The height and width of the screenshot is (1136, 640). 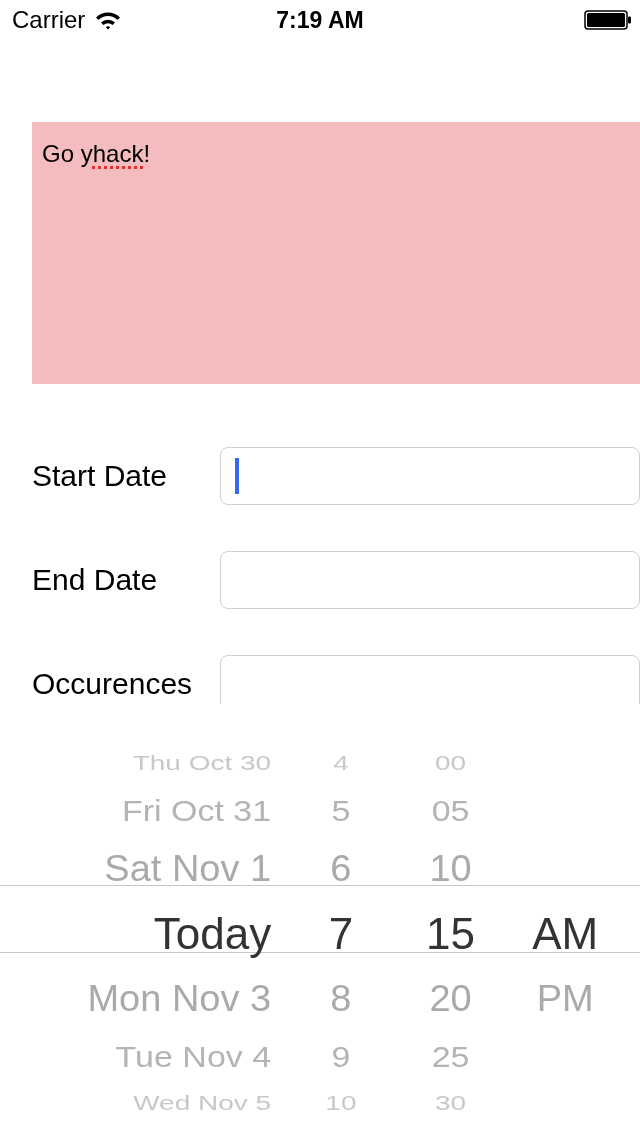 I want to click on clock-time: 7:19 AM, so click(x=320, y=20).